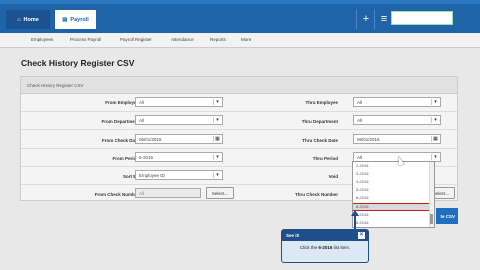  Describe the element at coordinates (391, 190) in the screenshot. I see `dropdown-option: 5-2016` at that location.